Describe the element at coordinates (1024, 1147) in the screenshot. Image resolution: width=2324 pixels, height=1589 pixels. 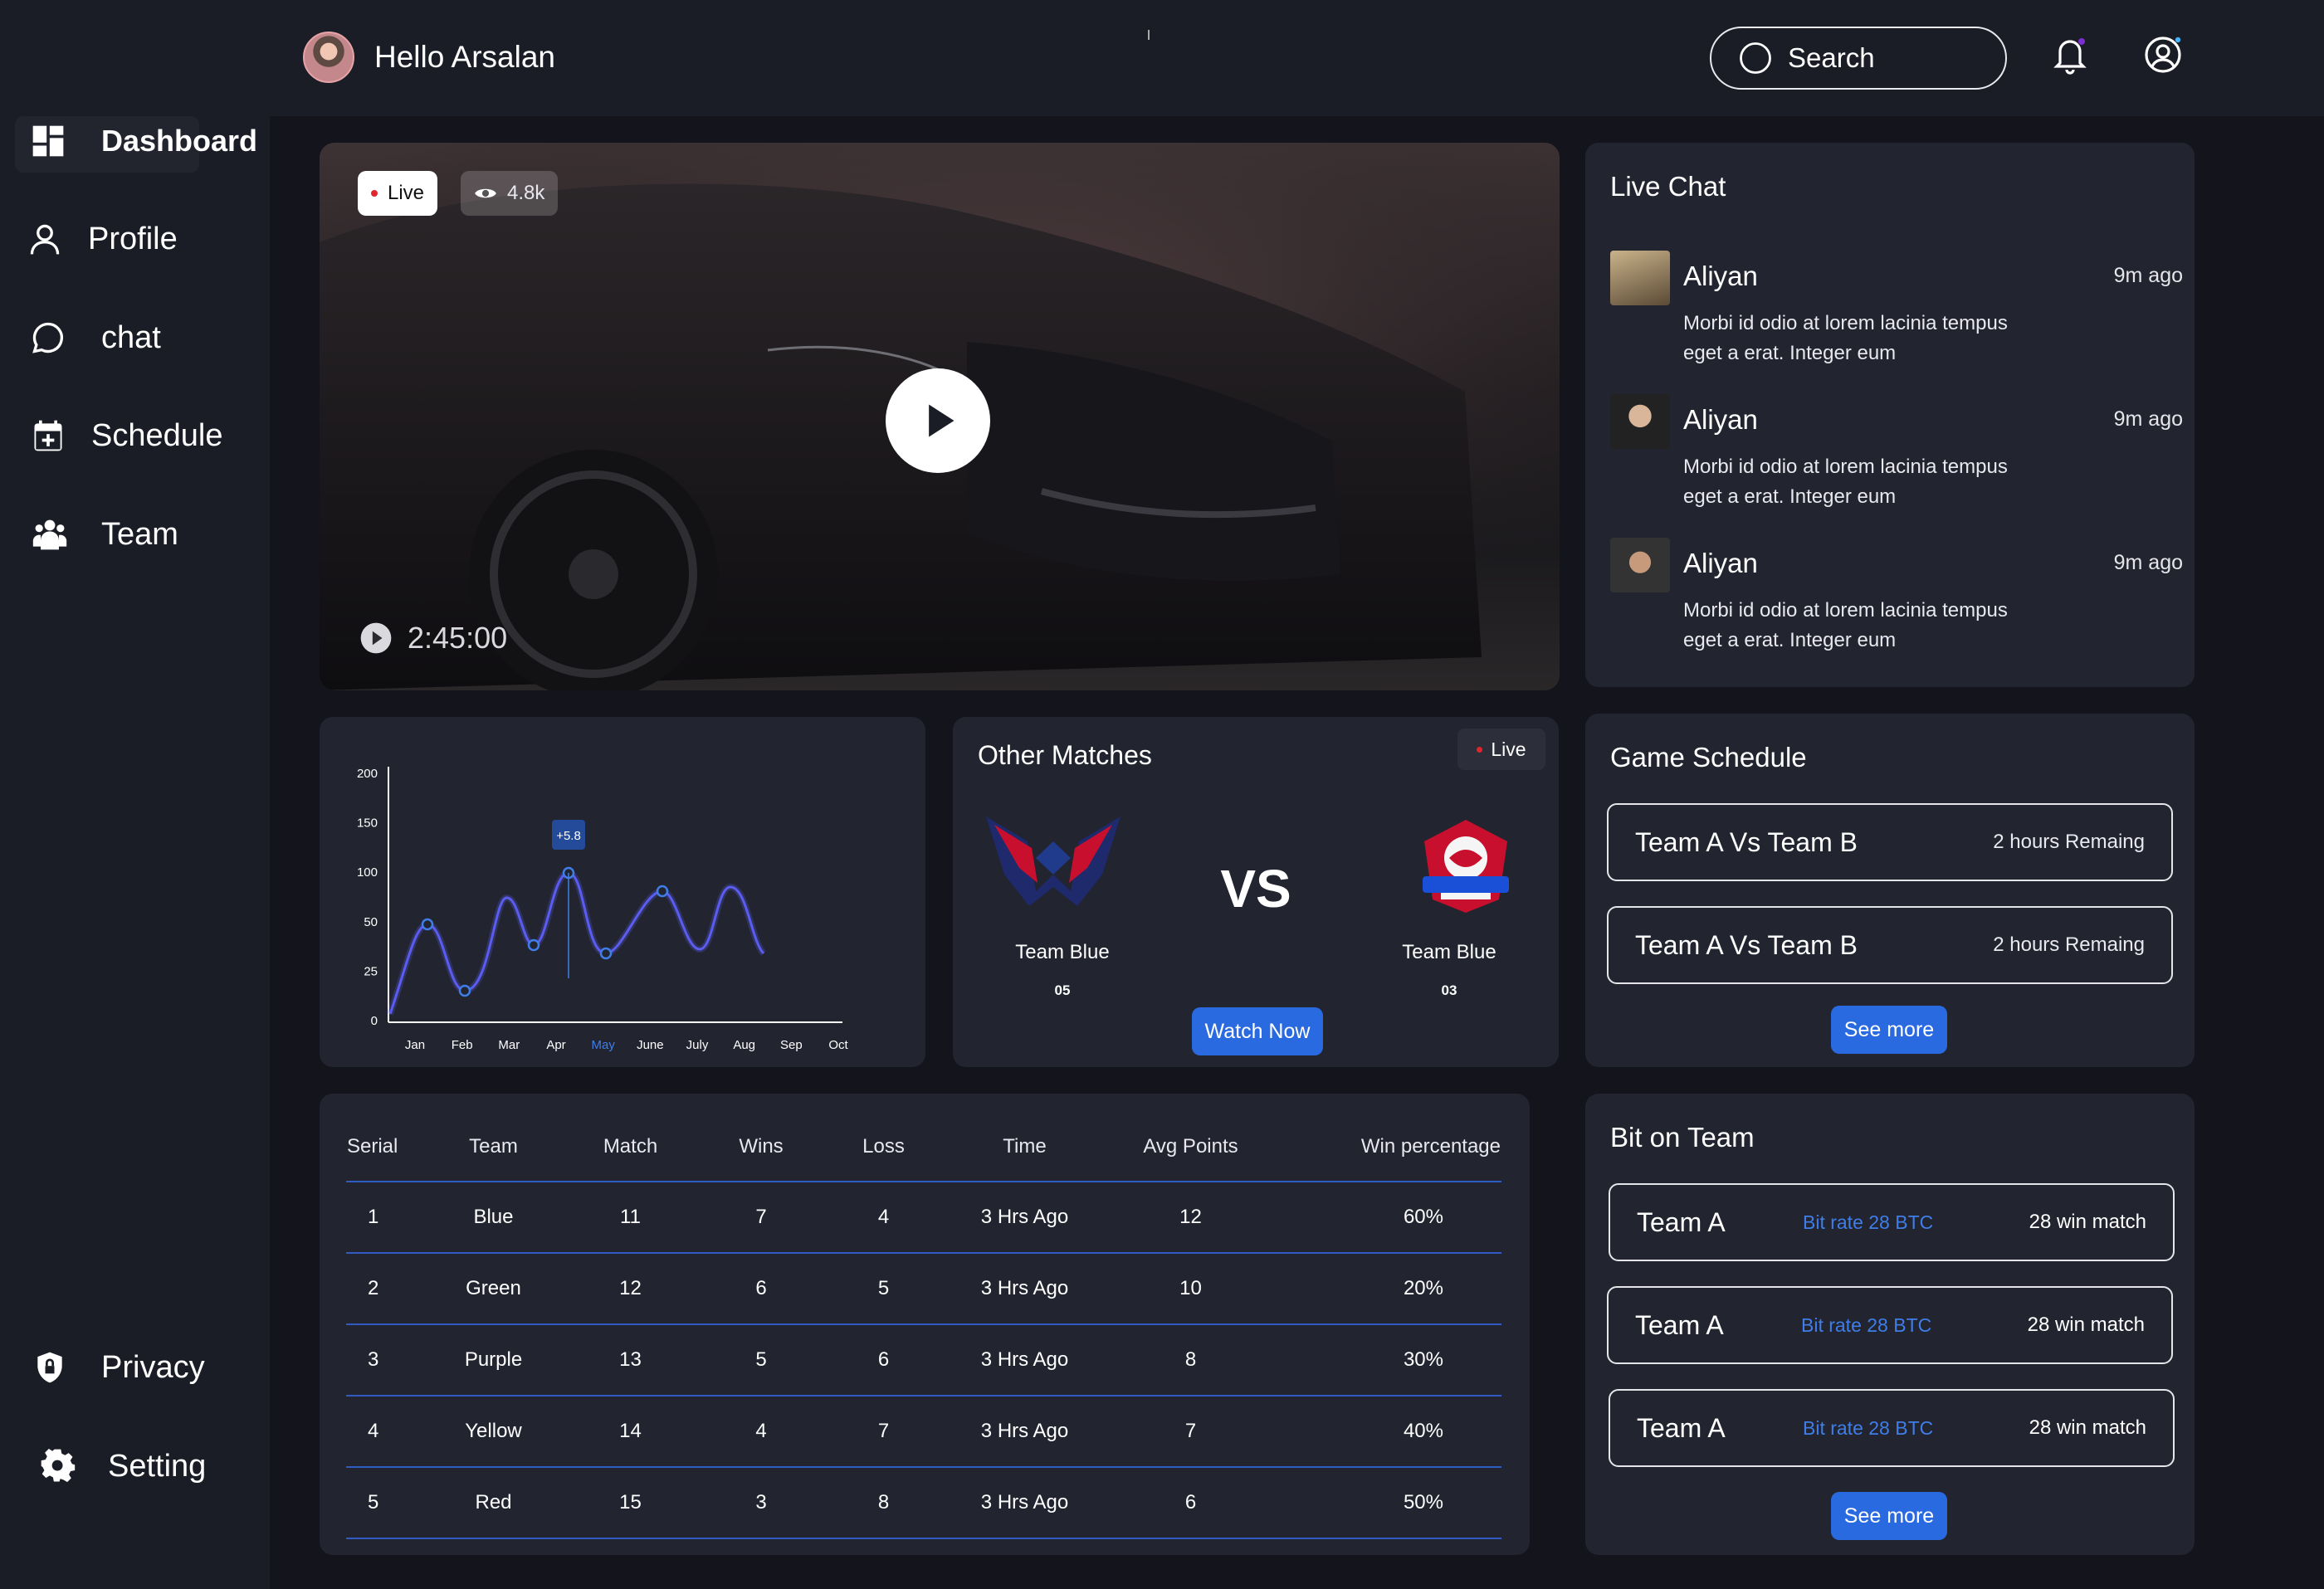
I see `column-header: Time` at that location.